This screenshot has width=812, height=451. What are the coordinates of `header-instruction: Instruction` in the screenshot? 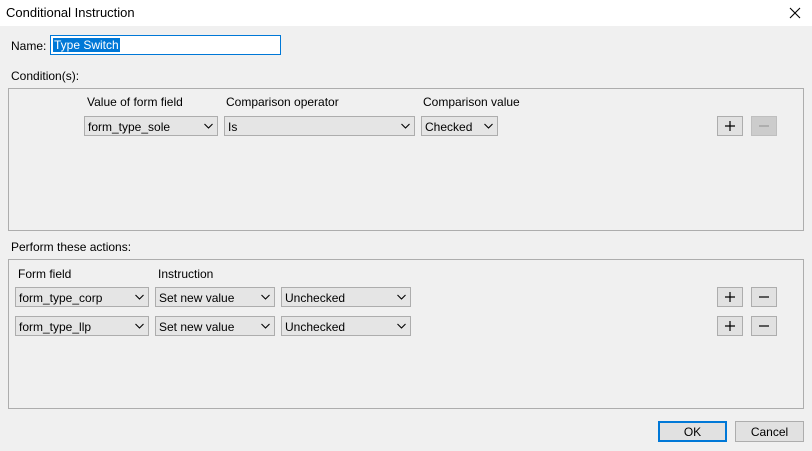 It's located at (186, 274).